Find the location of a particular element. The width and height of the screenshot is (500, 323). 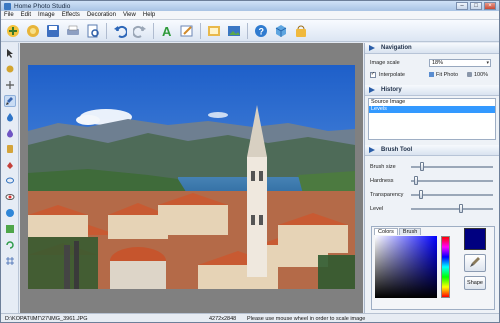

menu-image: Image is located at coordinates (46, 15).